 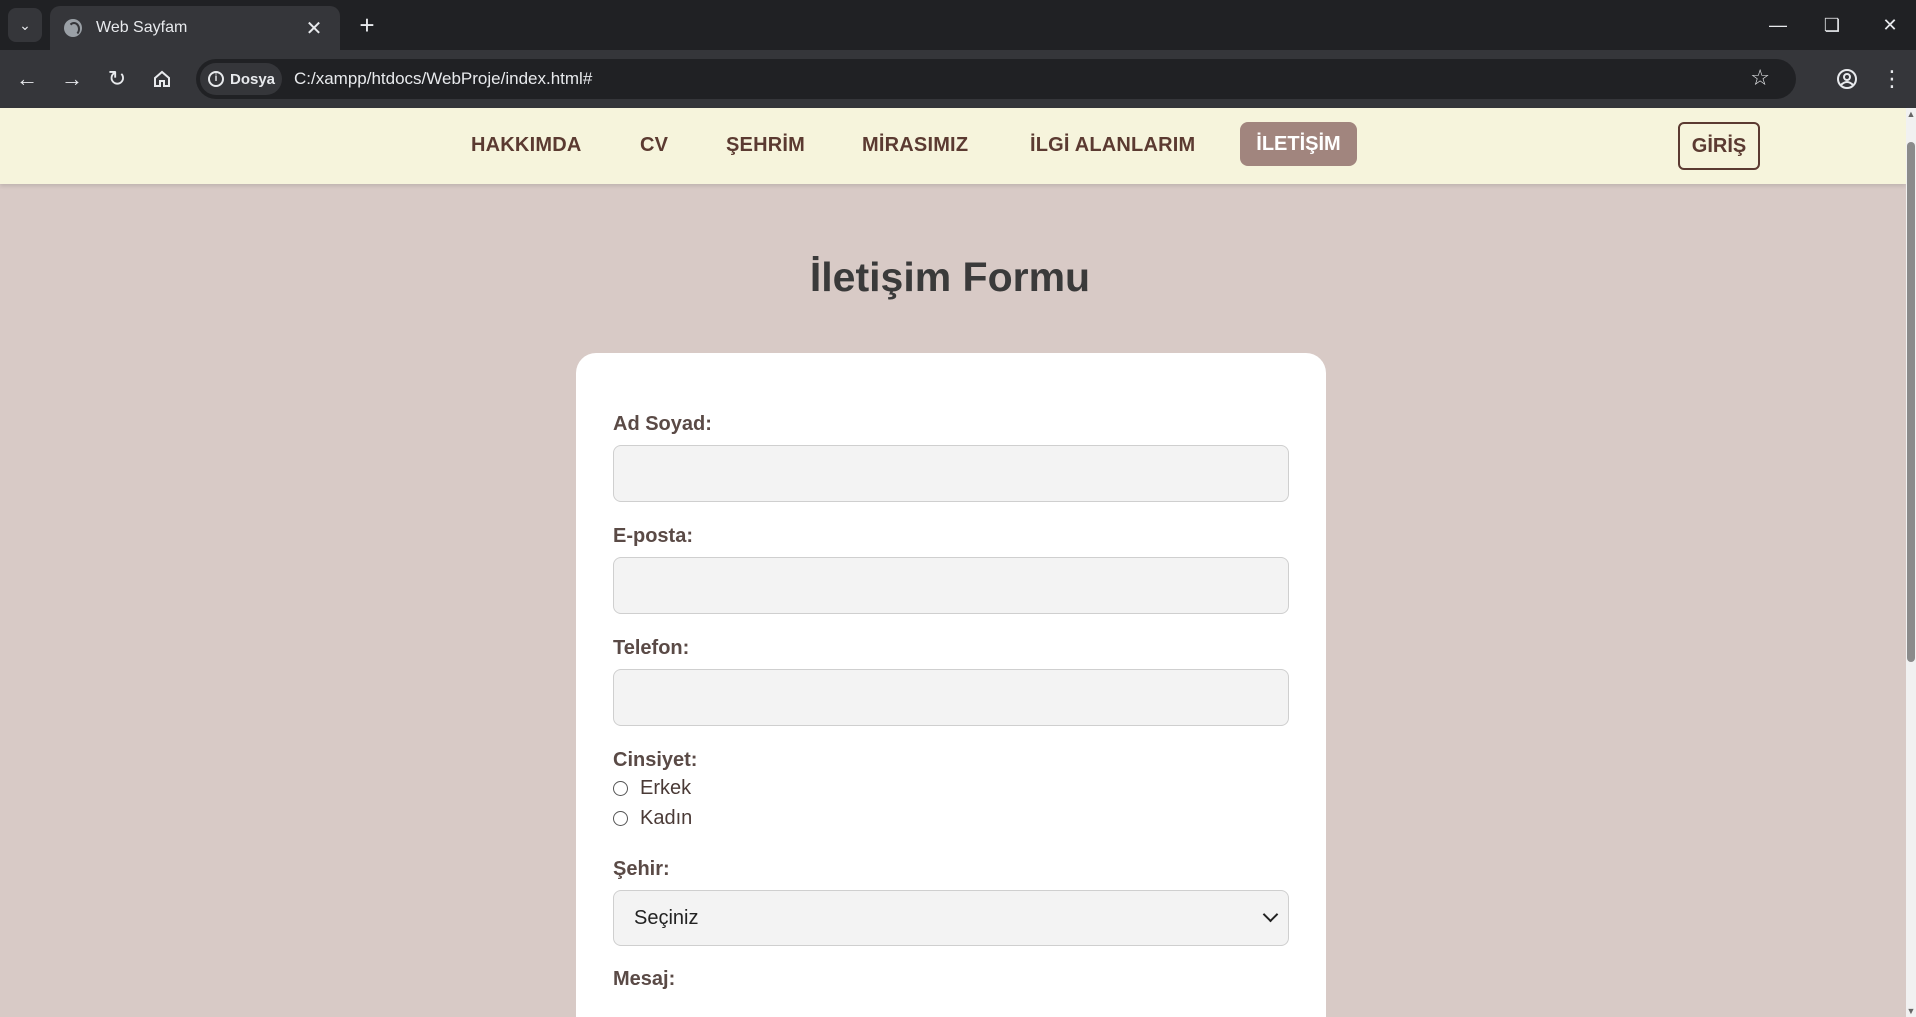 I want to click on name-label: Ad Soyad:, so click(x=662, y=424).